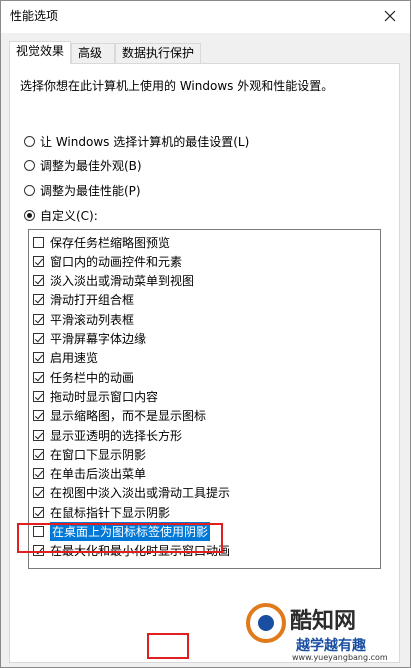 This screenshot has width=411, height=668. What do you see at coordinates (340, 657) in the screenshot?
I see `watermark-url: www.yueyangbang.com` at bounding box center [340, 657].